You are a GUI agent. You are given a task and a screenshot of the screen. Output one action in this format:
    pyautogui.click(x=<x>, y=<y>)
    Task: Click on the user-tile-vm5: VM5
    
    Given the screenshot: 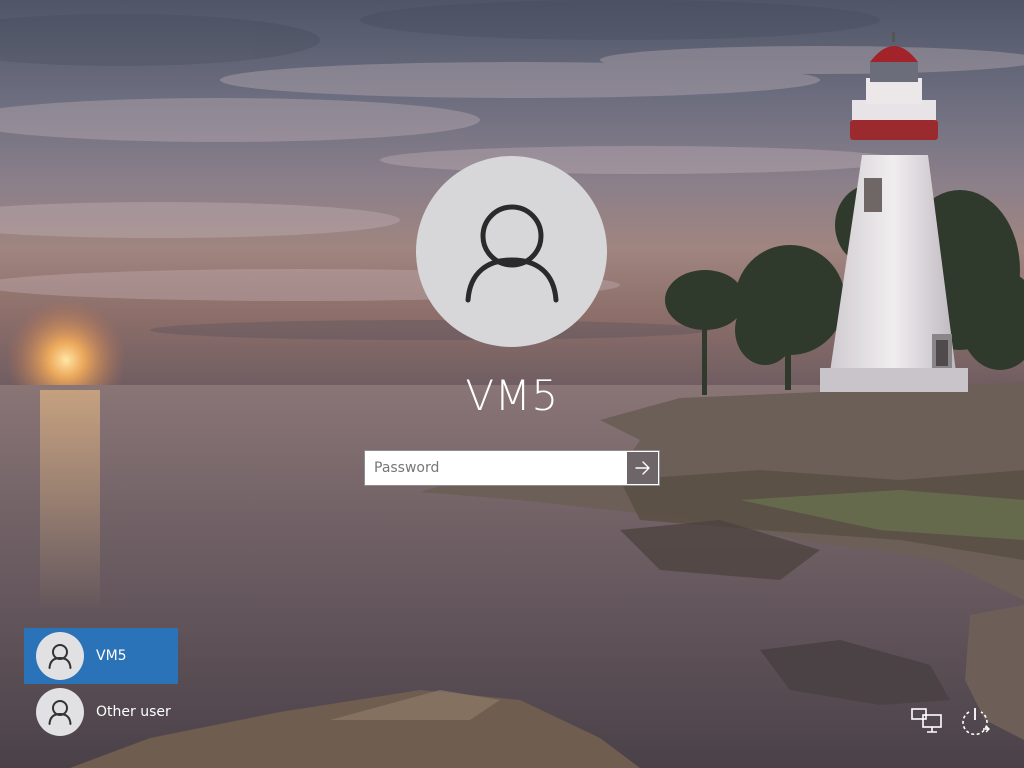 What is the action you would take?
    pyautogui.click(x=101, y=656)
    